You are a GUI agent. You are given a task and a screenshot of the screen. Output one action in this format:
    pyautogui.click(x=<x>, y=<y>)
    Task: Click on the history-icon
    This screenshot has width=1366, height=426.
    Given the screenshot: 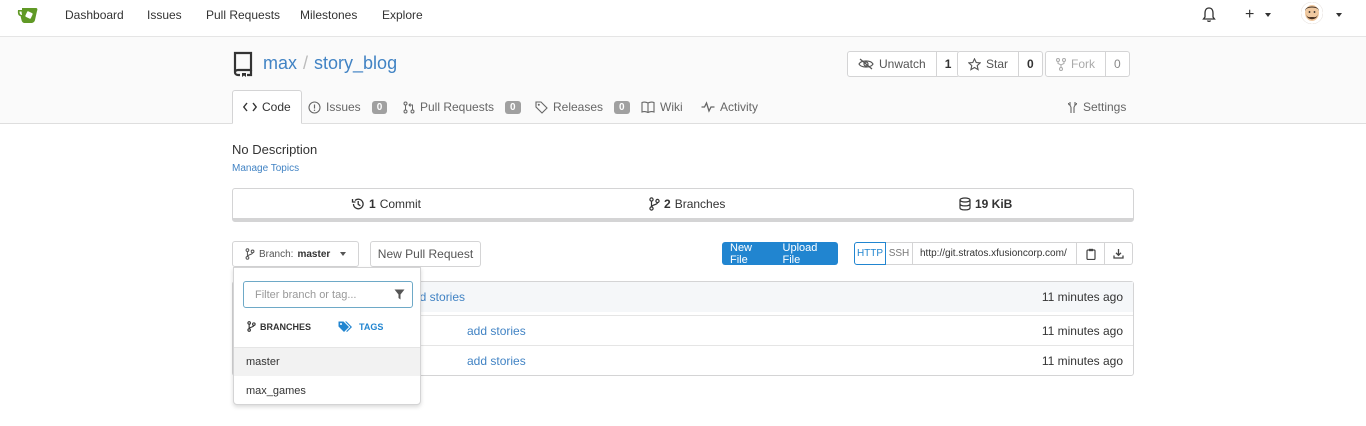 What is the action you would take?
    pyautogui.click(x=357, y=204)
    